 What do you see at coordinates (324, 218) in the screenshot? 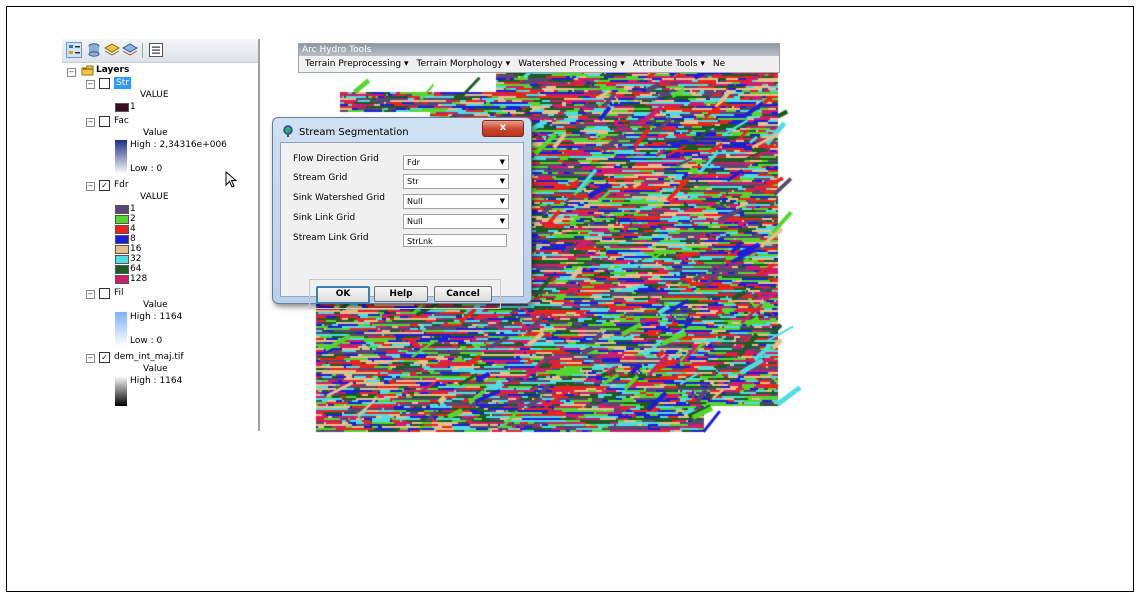
I see `field-label: Sink Link Grid` at bounding box center [324, 218].